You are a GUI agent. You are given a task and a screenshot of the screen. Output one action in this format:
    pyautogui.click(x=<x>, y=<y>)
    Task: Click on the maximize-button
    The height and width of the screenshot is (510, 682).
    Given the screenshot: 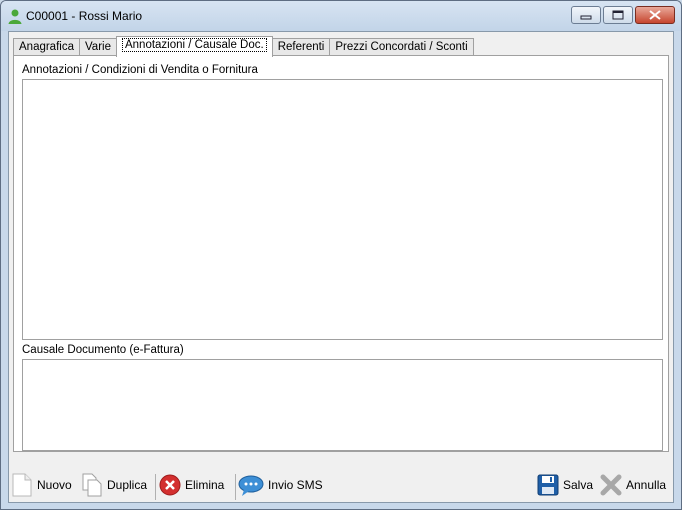 What is the action you would take?
    pyautogui.click(x=618, y=15)
    